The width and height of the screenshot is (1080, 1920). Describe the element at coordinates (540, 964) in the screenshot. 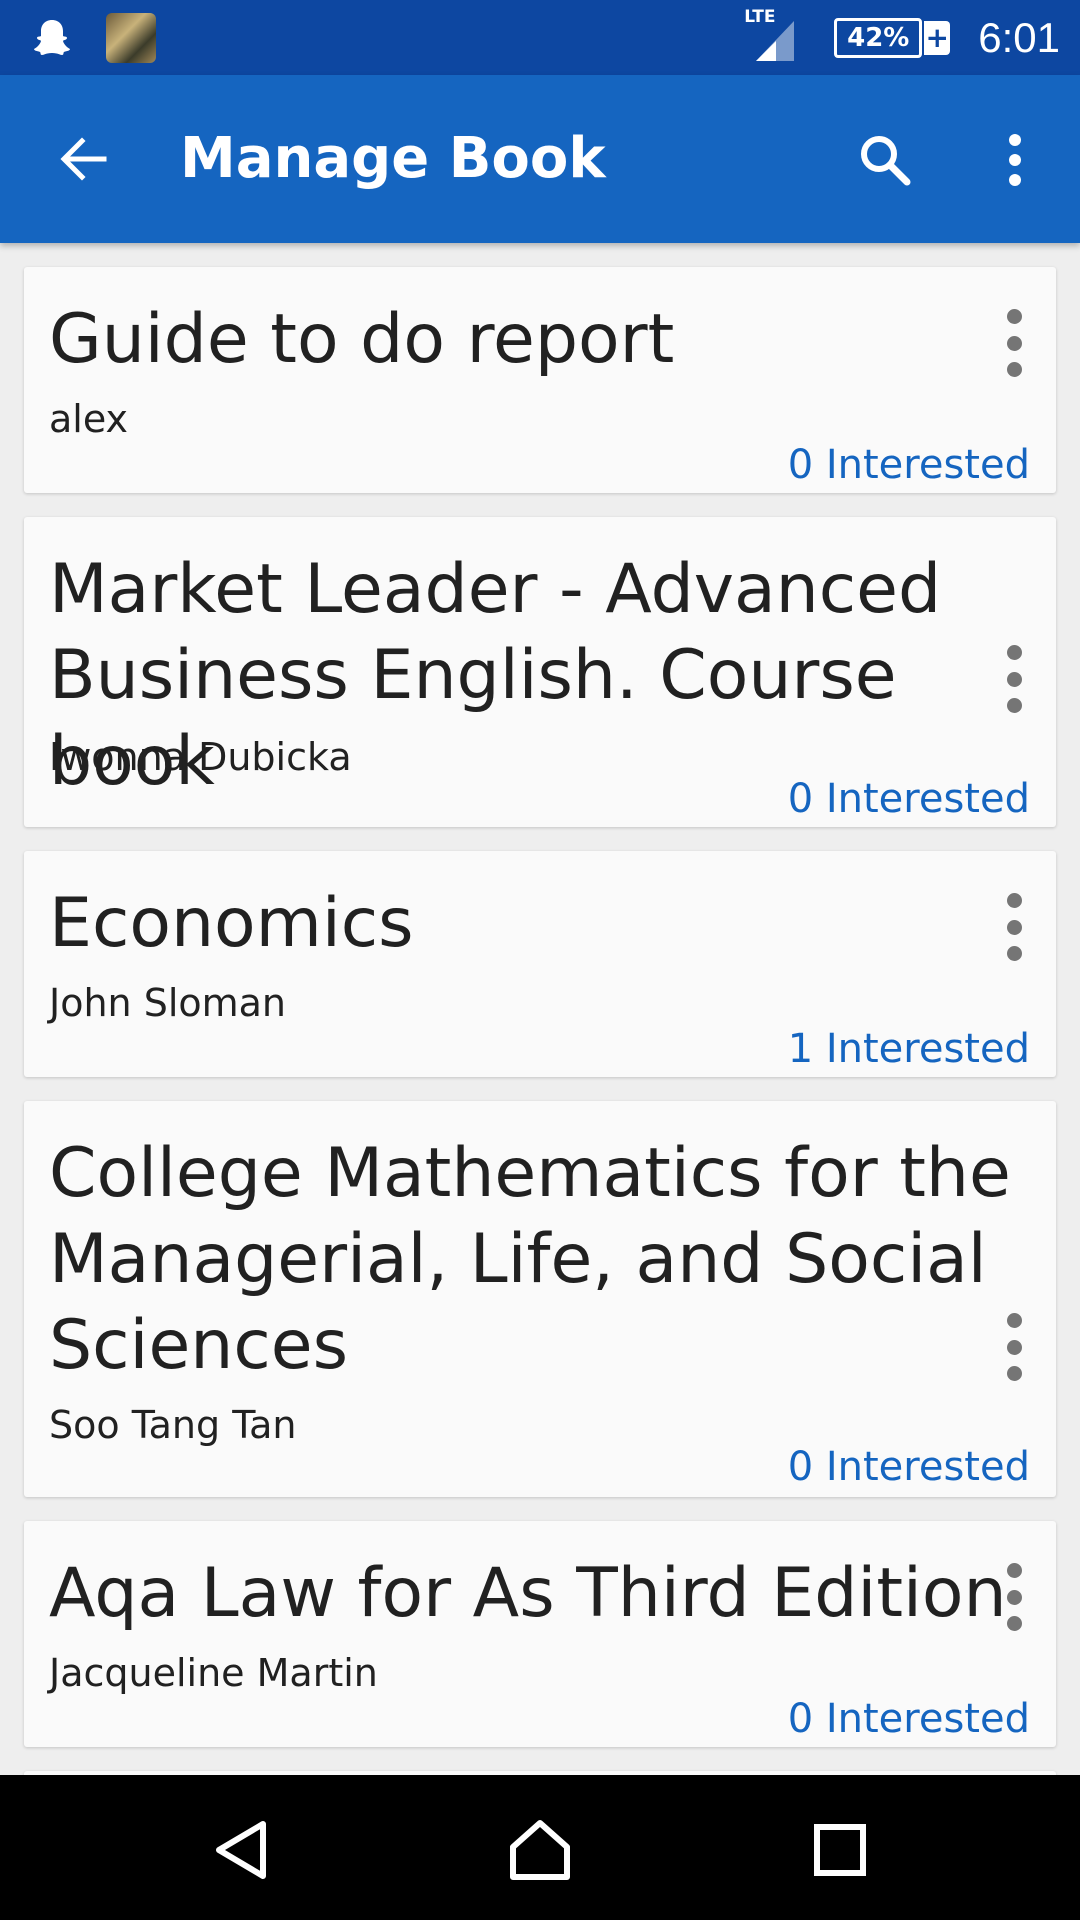

I see `book-card: Economics John Sloman 1 Interested` at that location.